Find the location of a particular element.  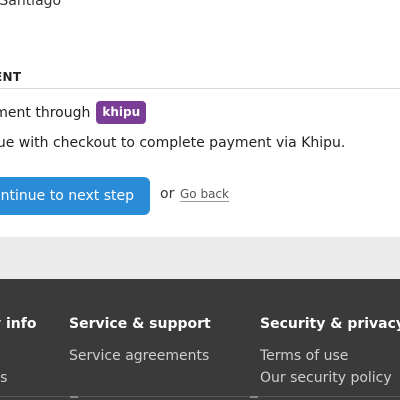

payment-method-row: yment through khipu is located at coordinates (73, 112).